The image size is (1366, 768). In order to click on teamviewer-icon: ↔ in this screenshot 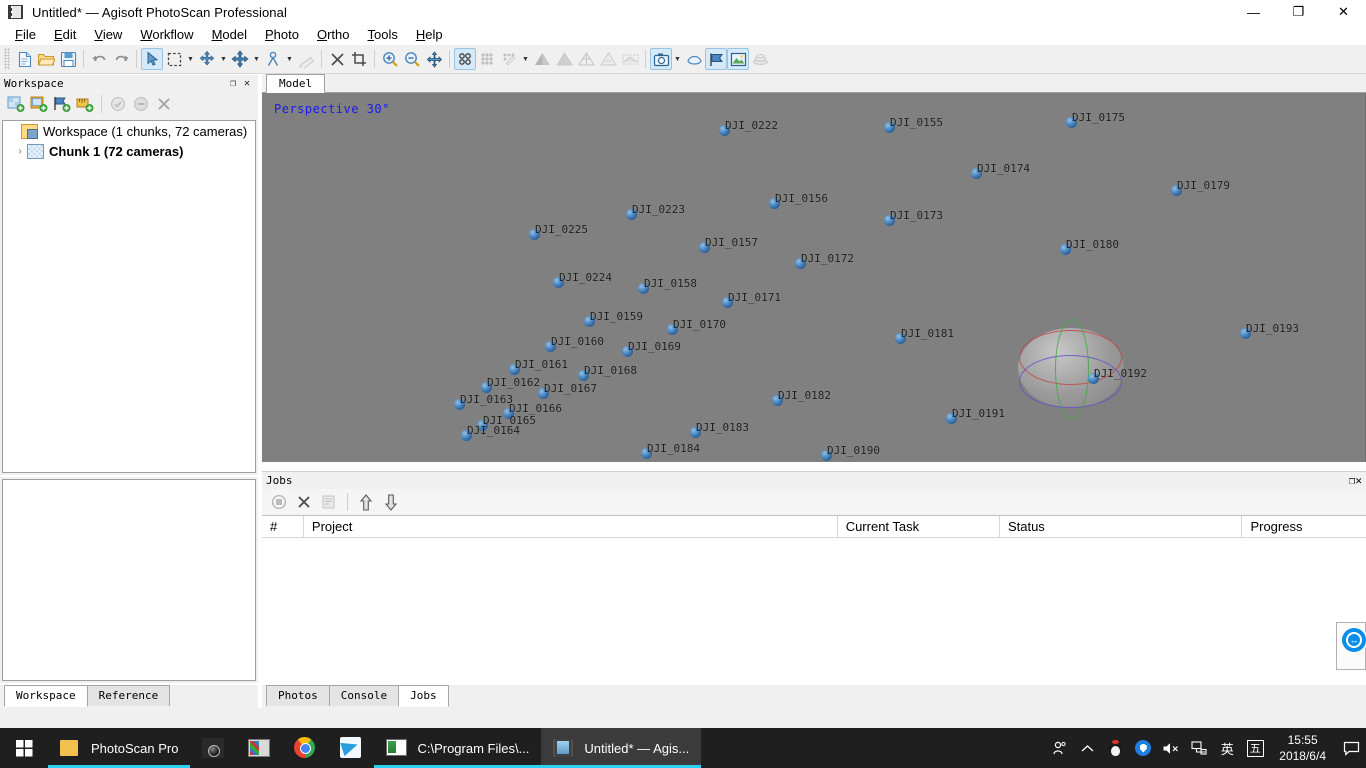, I will do `click(1353, 640)`.